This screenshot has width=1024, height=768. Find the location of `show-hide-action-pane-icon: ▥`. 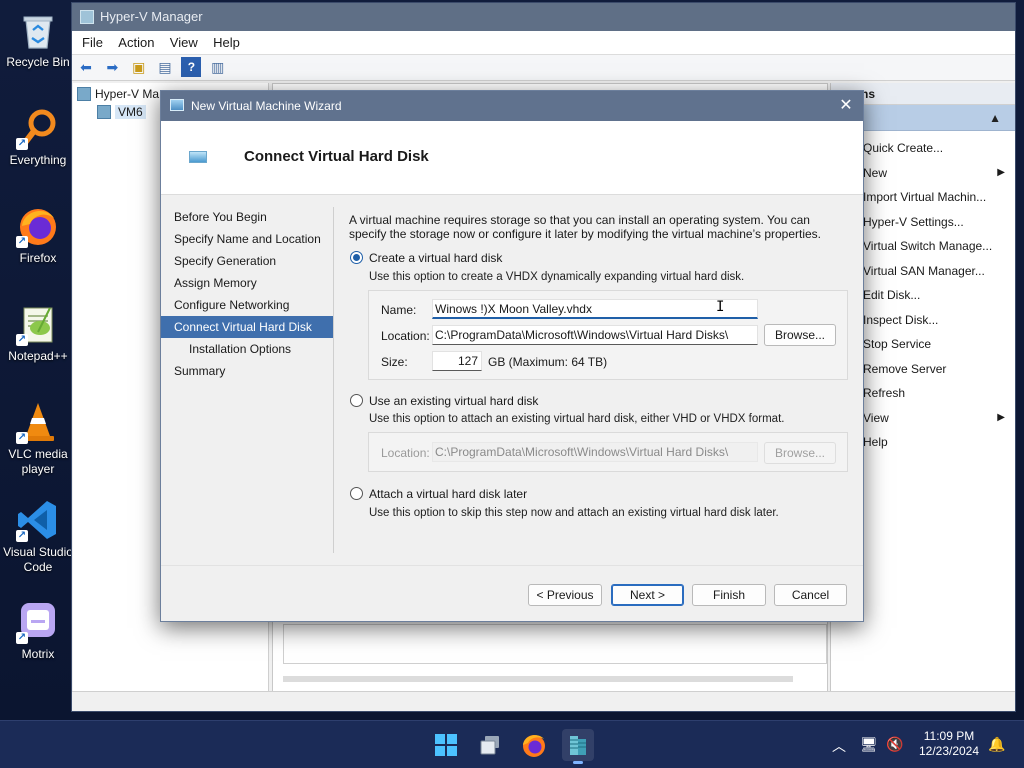

show-hide-action-pane-icon: ▥ is located at coordinates (218, 67).